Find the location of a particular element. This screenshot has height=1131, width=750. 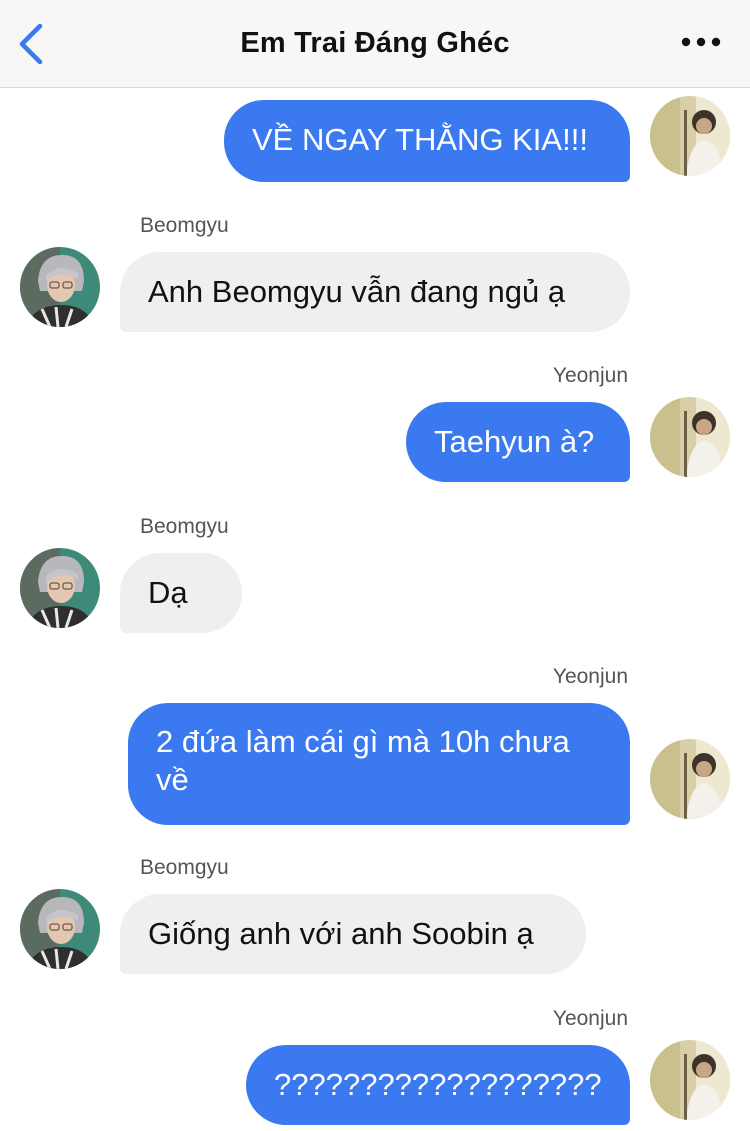

more-horizontal-icon is located at coordinates (701, 42).